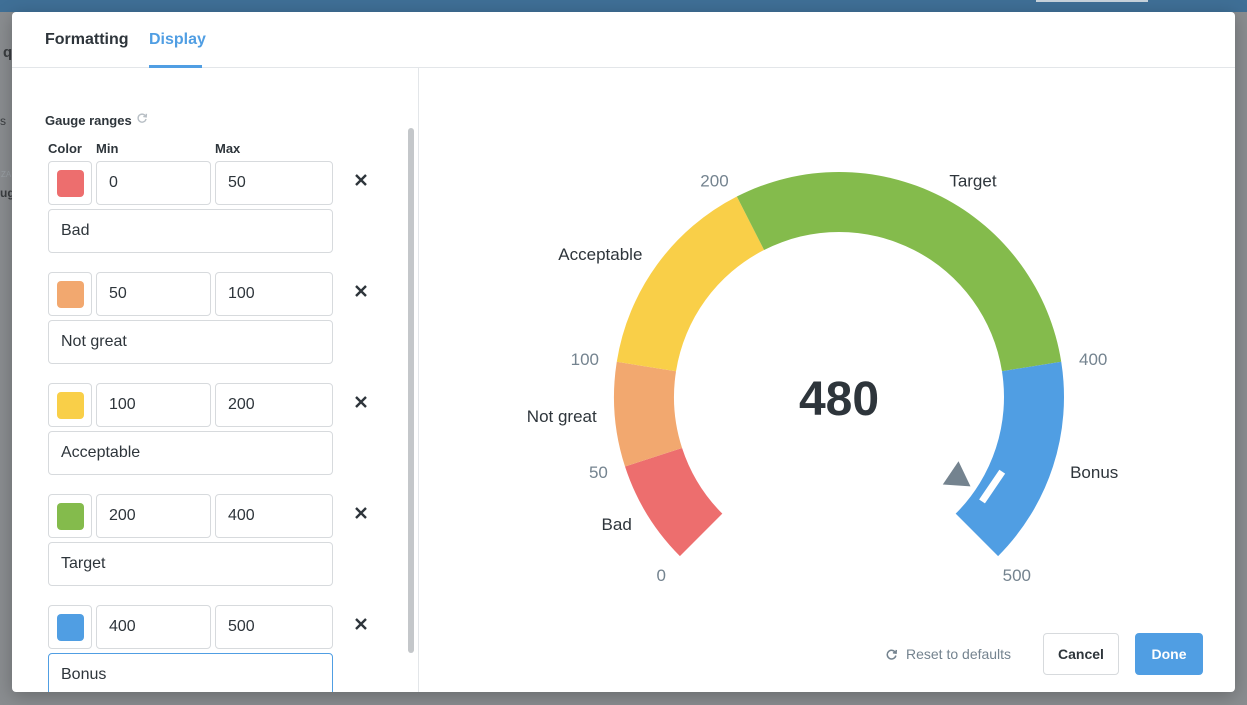  What do you see at coordinates (1169, 654) in the screenshot?
I see `done-button: Done` at bounding box center [1169, 654].